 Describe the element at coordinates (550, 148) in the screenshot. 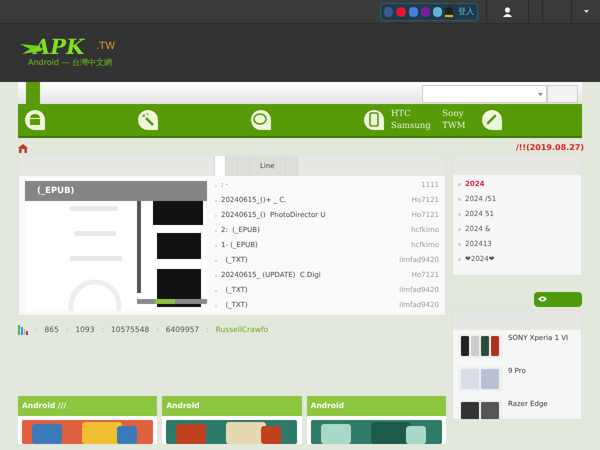

I see `notice-link: /!!(2019.08.27)` at that location.